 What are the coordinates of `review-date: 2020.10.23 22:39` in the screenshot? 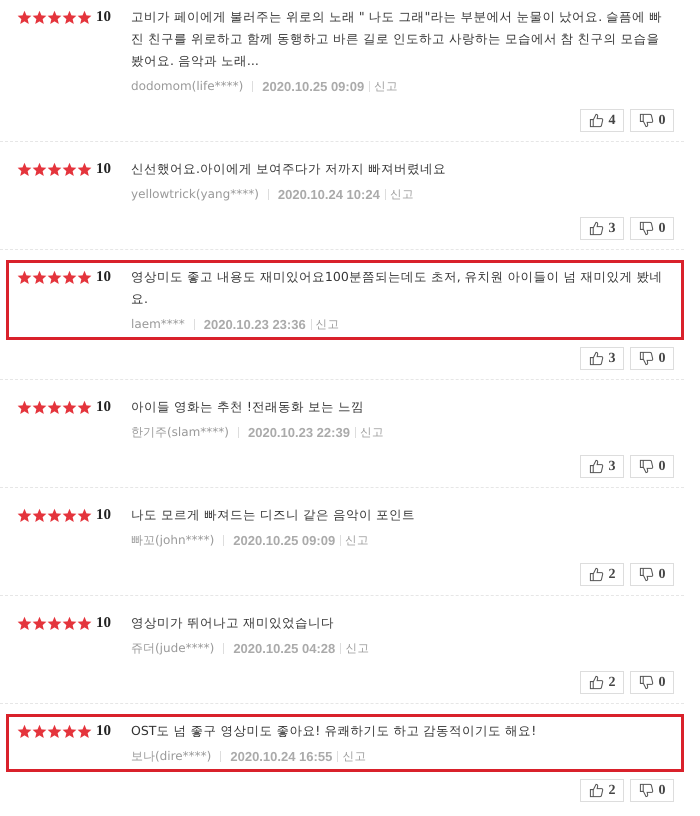 It's located at (299, 432).